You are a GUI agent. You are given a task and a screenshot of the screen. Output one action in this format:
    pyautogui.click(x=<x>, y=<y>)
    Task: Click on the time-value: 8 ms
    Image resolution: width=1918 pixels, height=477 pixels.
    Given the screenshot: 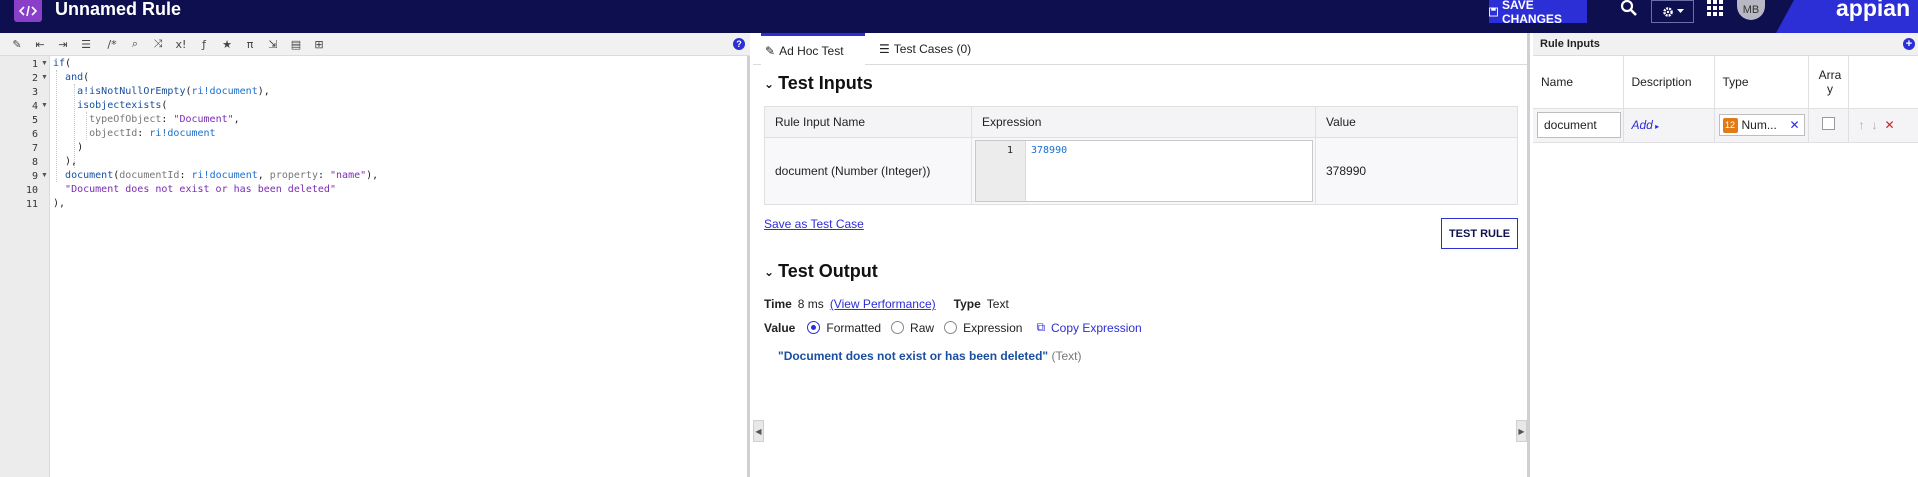 What is the action you would take?
    pyautogui.click(x=810, y=304)
    